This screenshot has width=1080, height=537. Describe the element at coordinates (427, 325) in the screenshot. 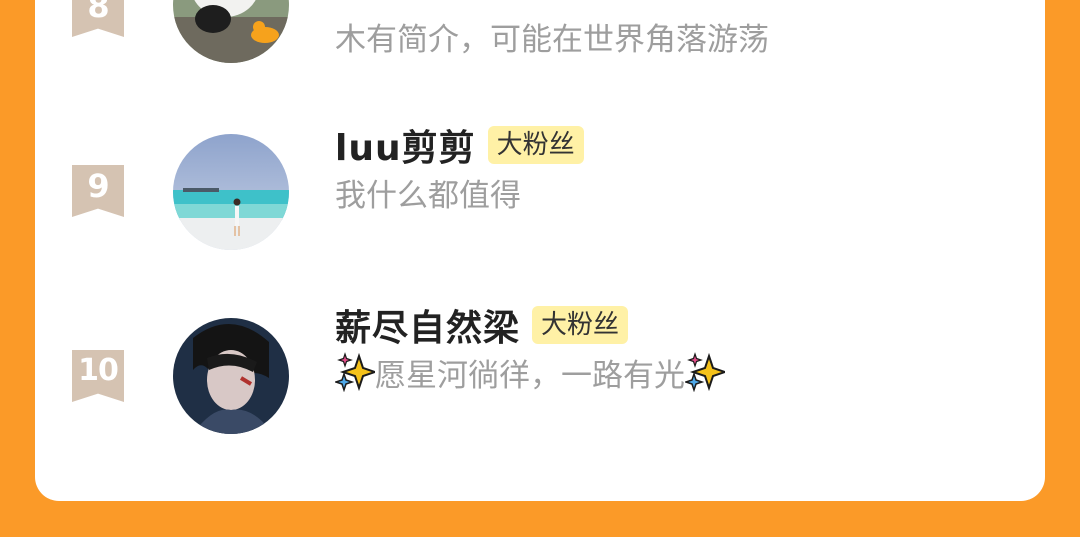

I see `fan-name: 薪尽自然梁` at that location.